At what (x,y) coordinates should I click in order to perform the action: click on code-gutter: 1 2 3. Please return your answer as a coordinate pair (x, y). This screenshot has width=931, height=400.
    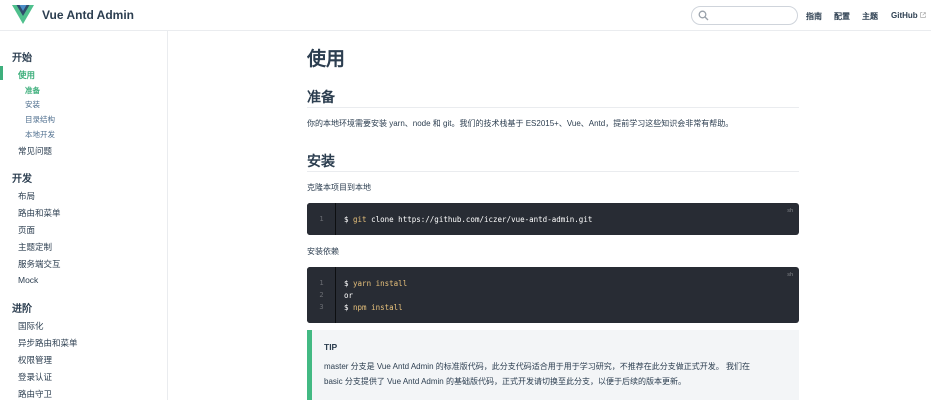
    Looking at the image, I should click on (321, 295).